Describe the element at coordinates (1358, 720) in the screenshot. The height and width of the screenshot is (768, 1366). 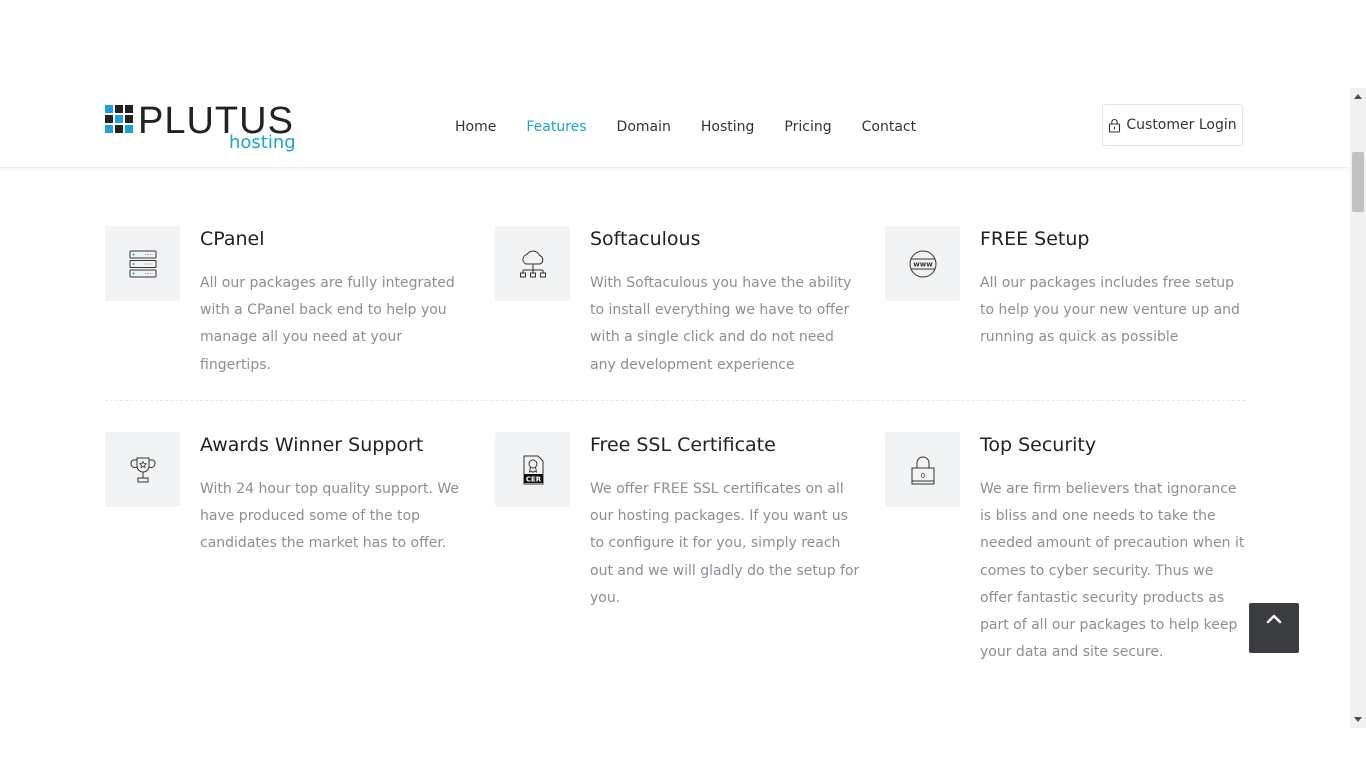
I see `scroll-down-arrow-icon` at that location.